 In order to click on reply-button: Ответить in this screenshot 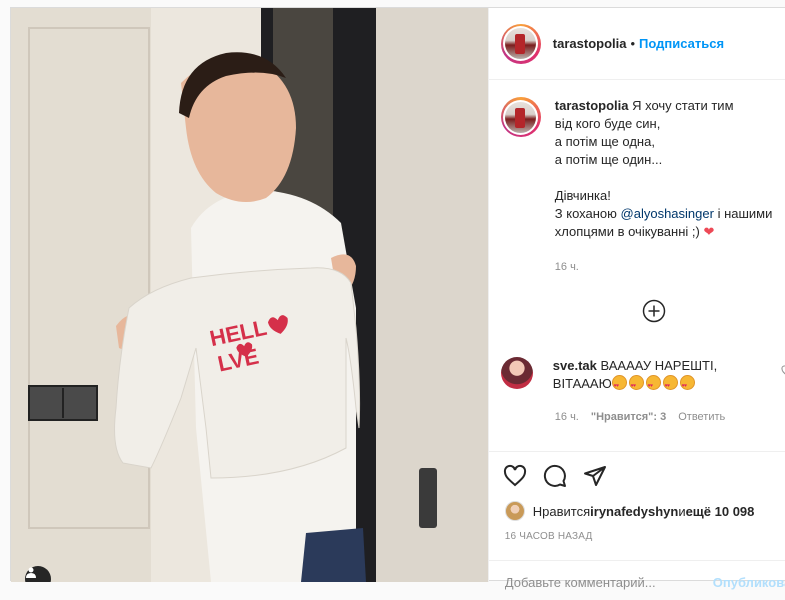, I will do `click(701, 417)`.